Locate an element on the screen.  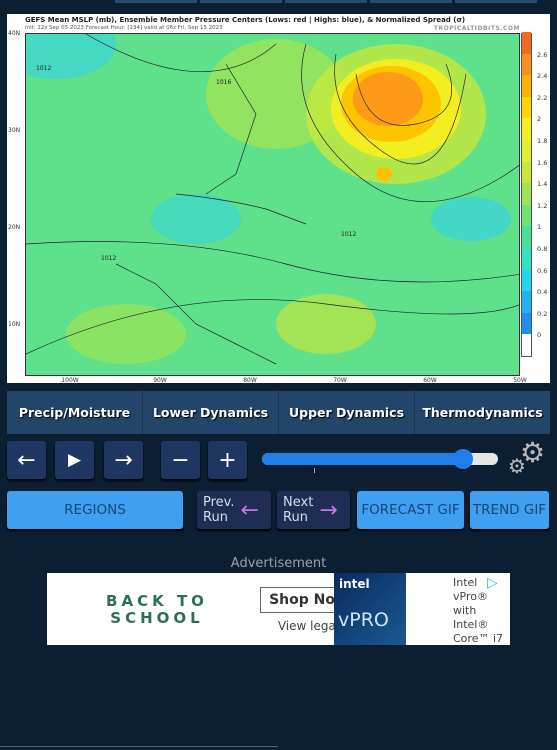
lon-label: 80W is located at coordinates (250, 380).